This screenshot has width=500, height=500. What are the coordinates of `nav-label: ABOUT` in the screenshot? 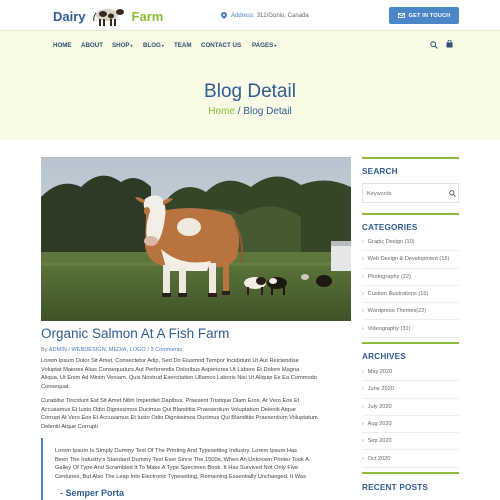 It's located at (92, 45).